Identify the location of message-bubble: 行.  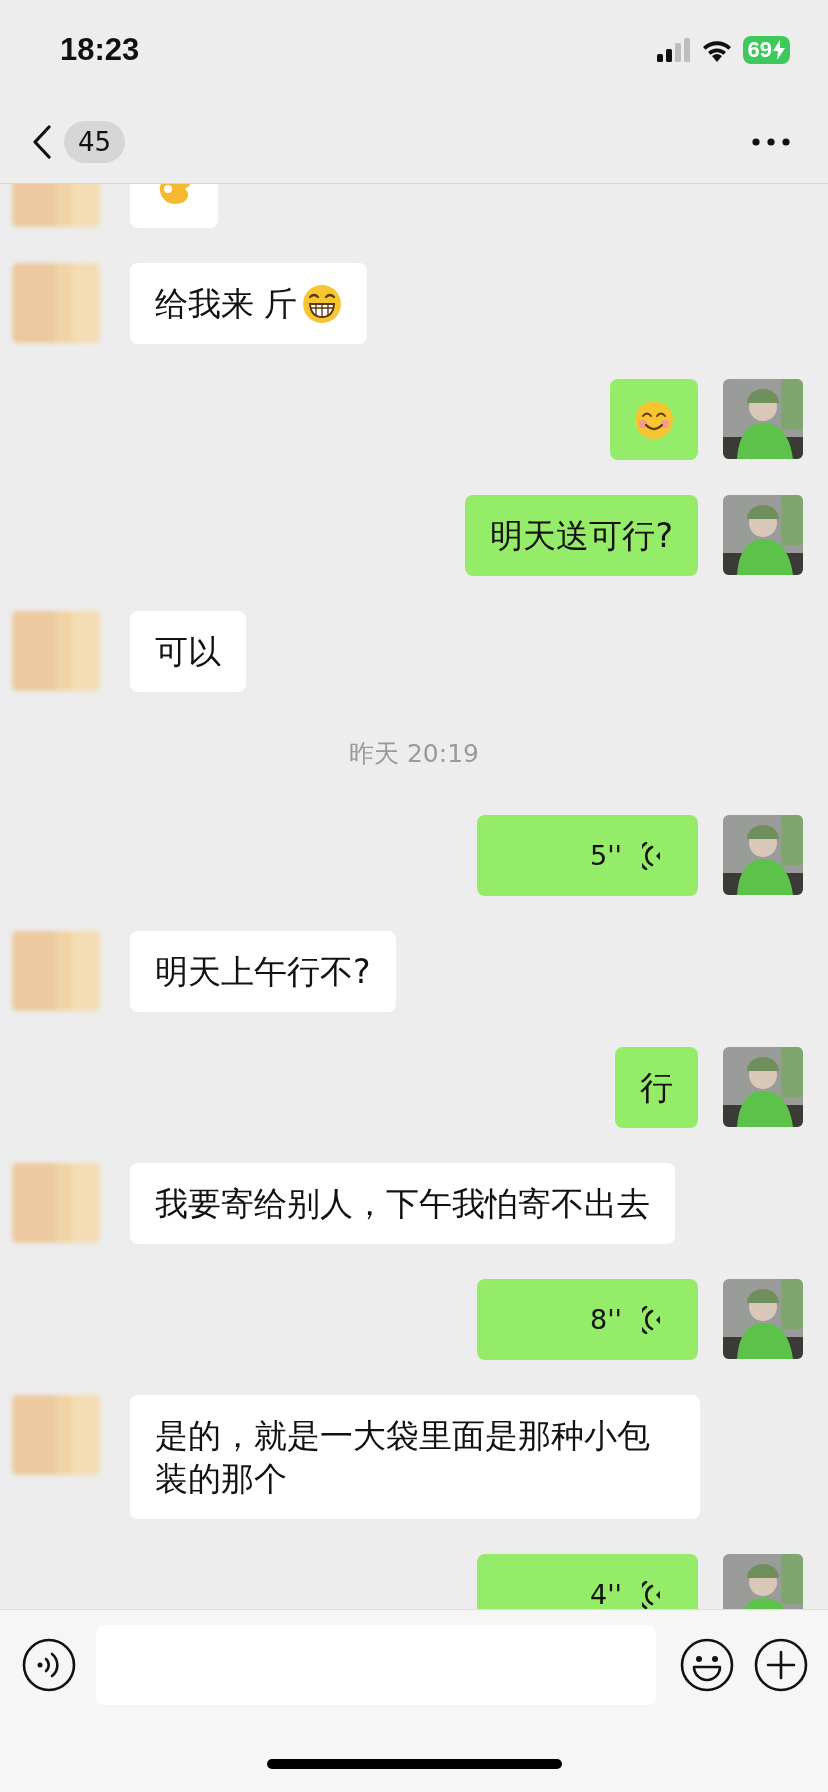
(656, 1087).